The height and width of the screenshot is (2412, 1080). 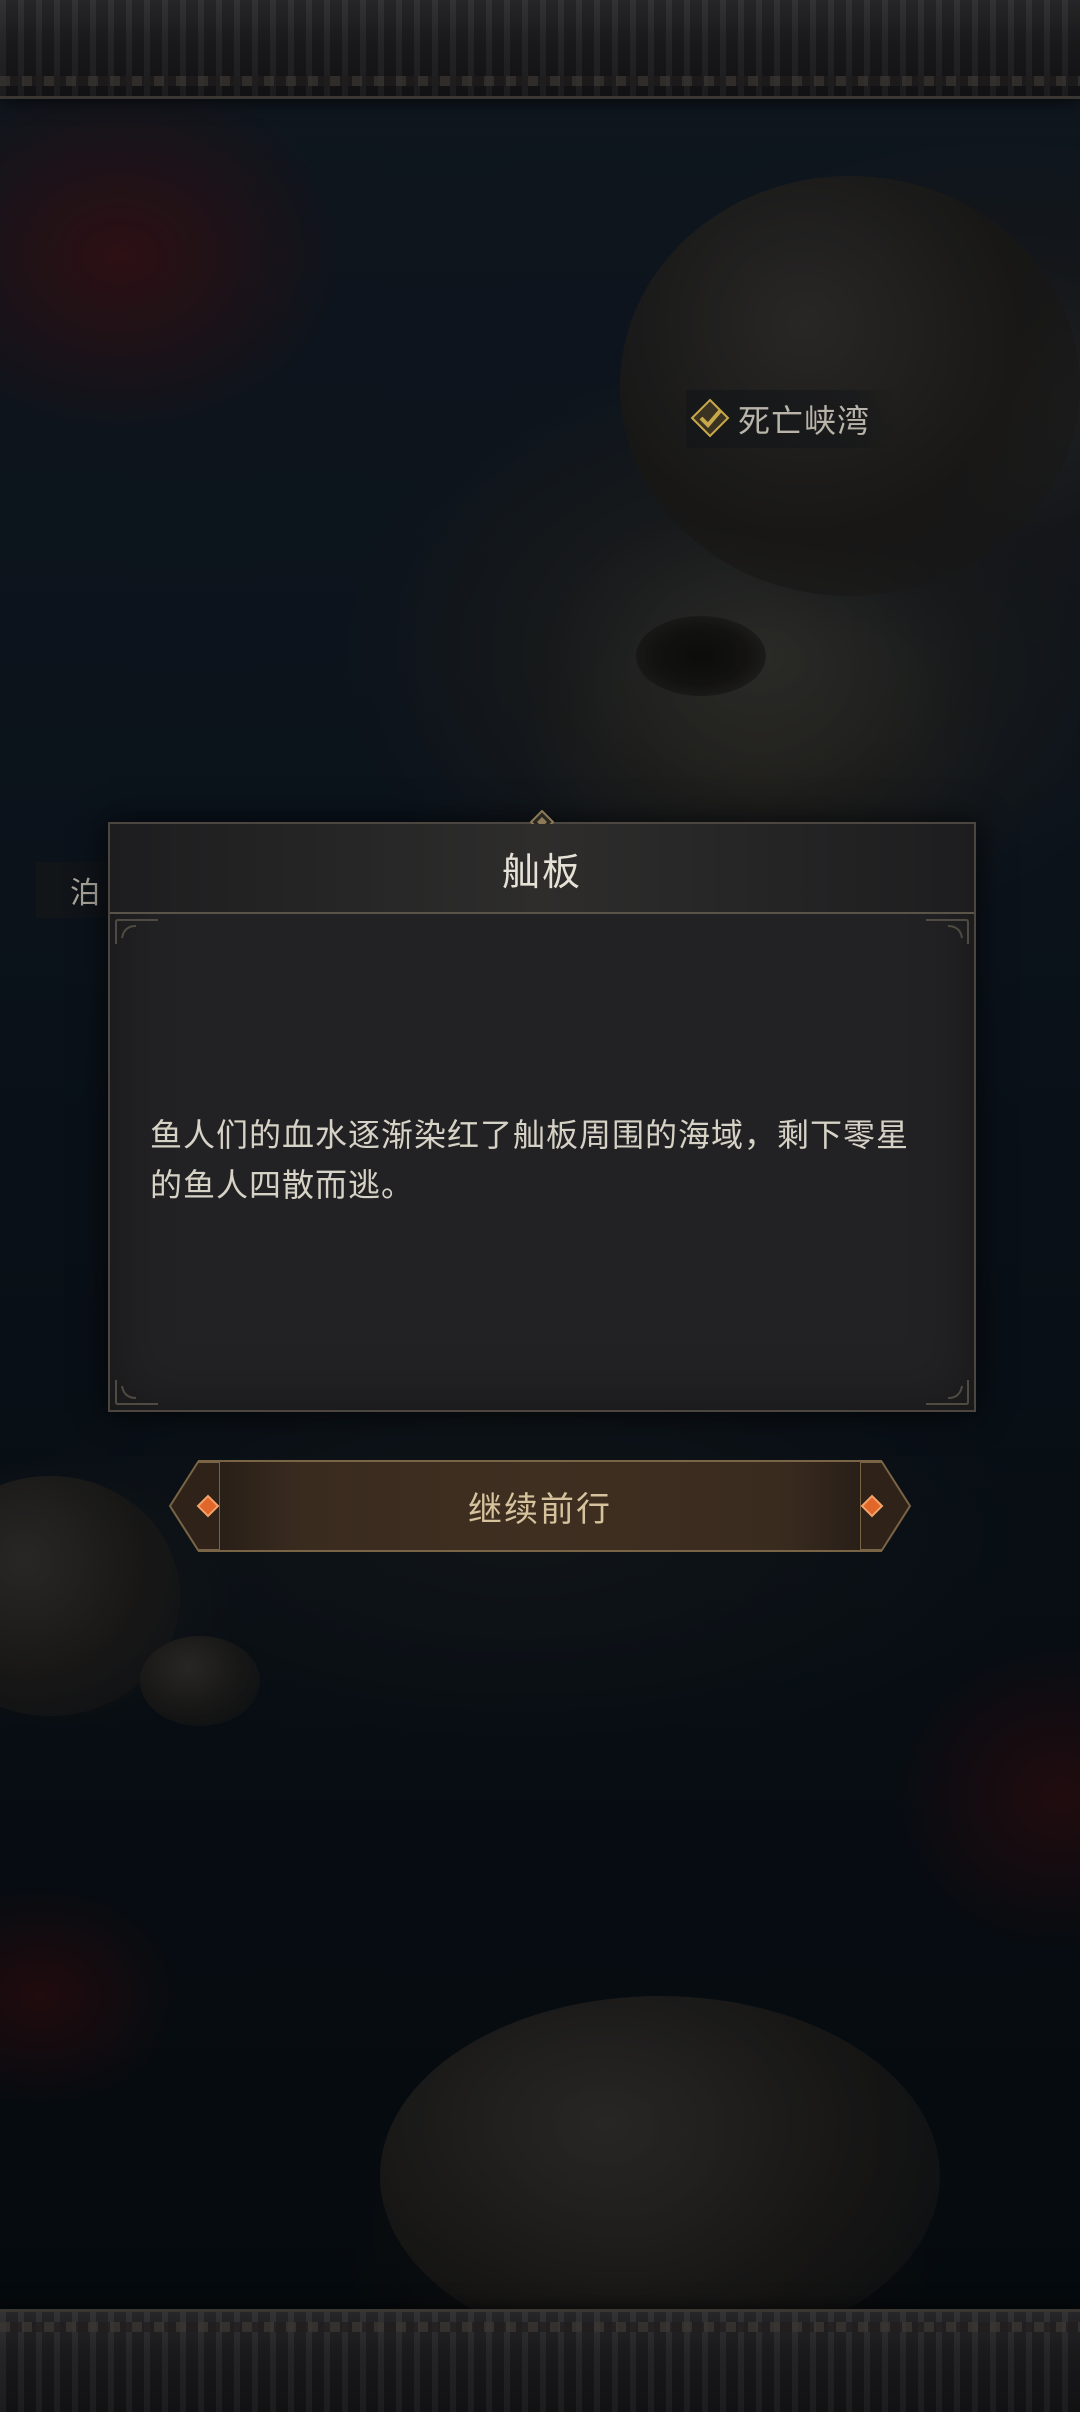 What do you see at coordinates (540, 1509) in the screenshot?
I see `continue-label: 继续前行` at bounding box center [540, 1509].